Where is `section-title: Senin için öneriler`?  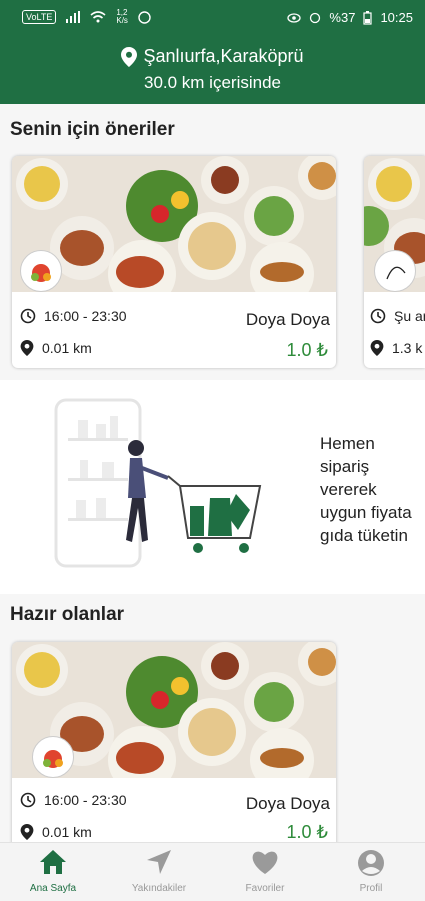 section-title: Senin için öneriler is located at coordinates (92, 129).